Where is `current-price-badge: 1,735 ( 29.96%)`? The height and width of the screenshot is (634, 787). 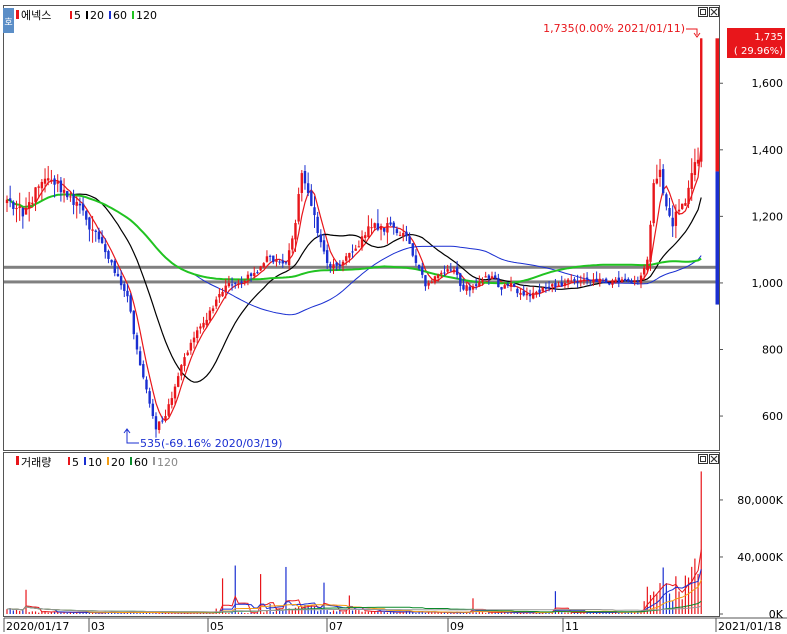 current-price-badge: 1,735 ( 29.96%) is located at coordinates (756, 43).